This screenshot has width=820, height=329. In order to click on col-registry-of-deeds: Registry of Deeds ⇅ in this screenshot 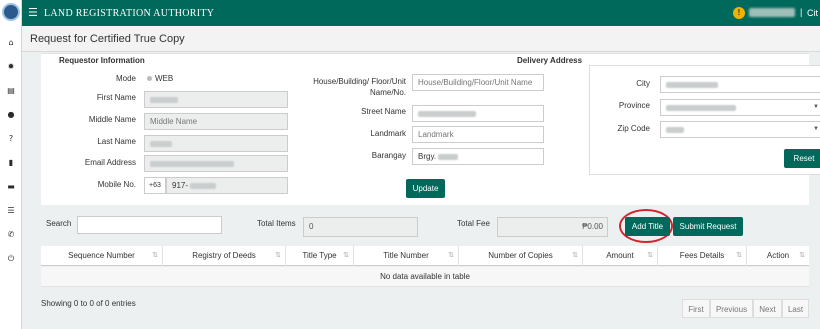, I will do `click(224, 256)`.